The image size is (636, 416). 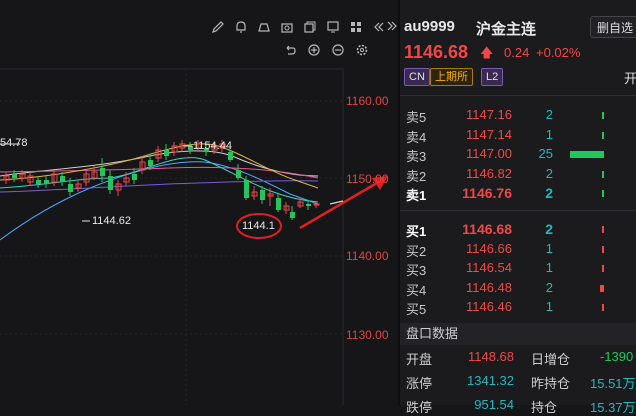 I want to click on price-axis-label: 1150.00, so click(x=367, y=179).